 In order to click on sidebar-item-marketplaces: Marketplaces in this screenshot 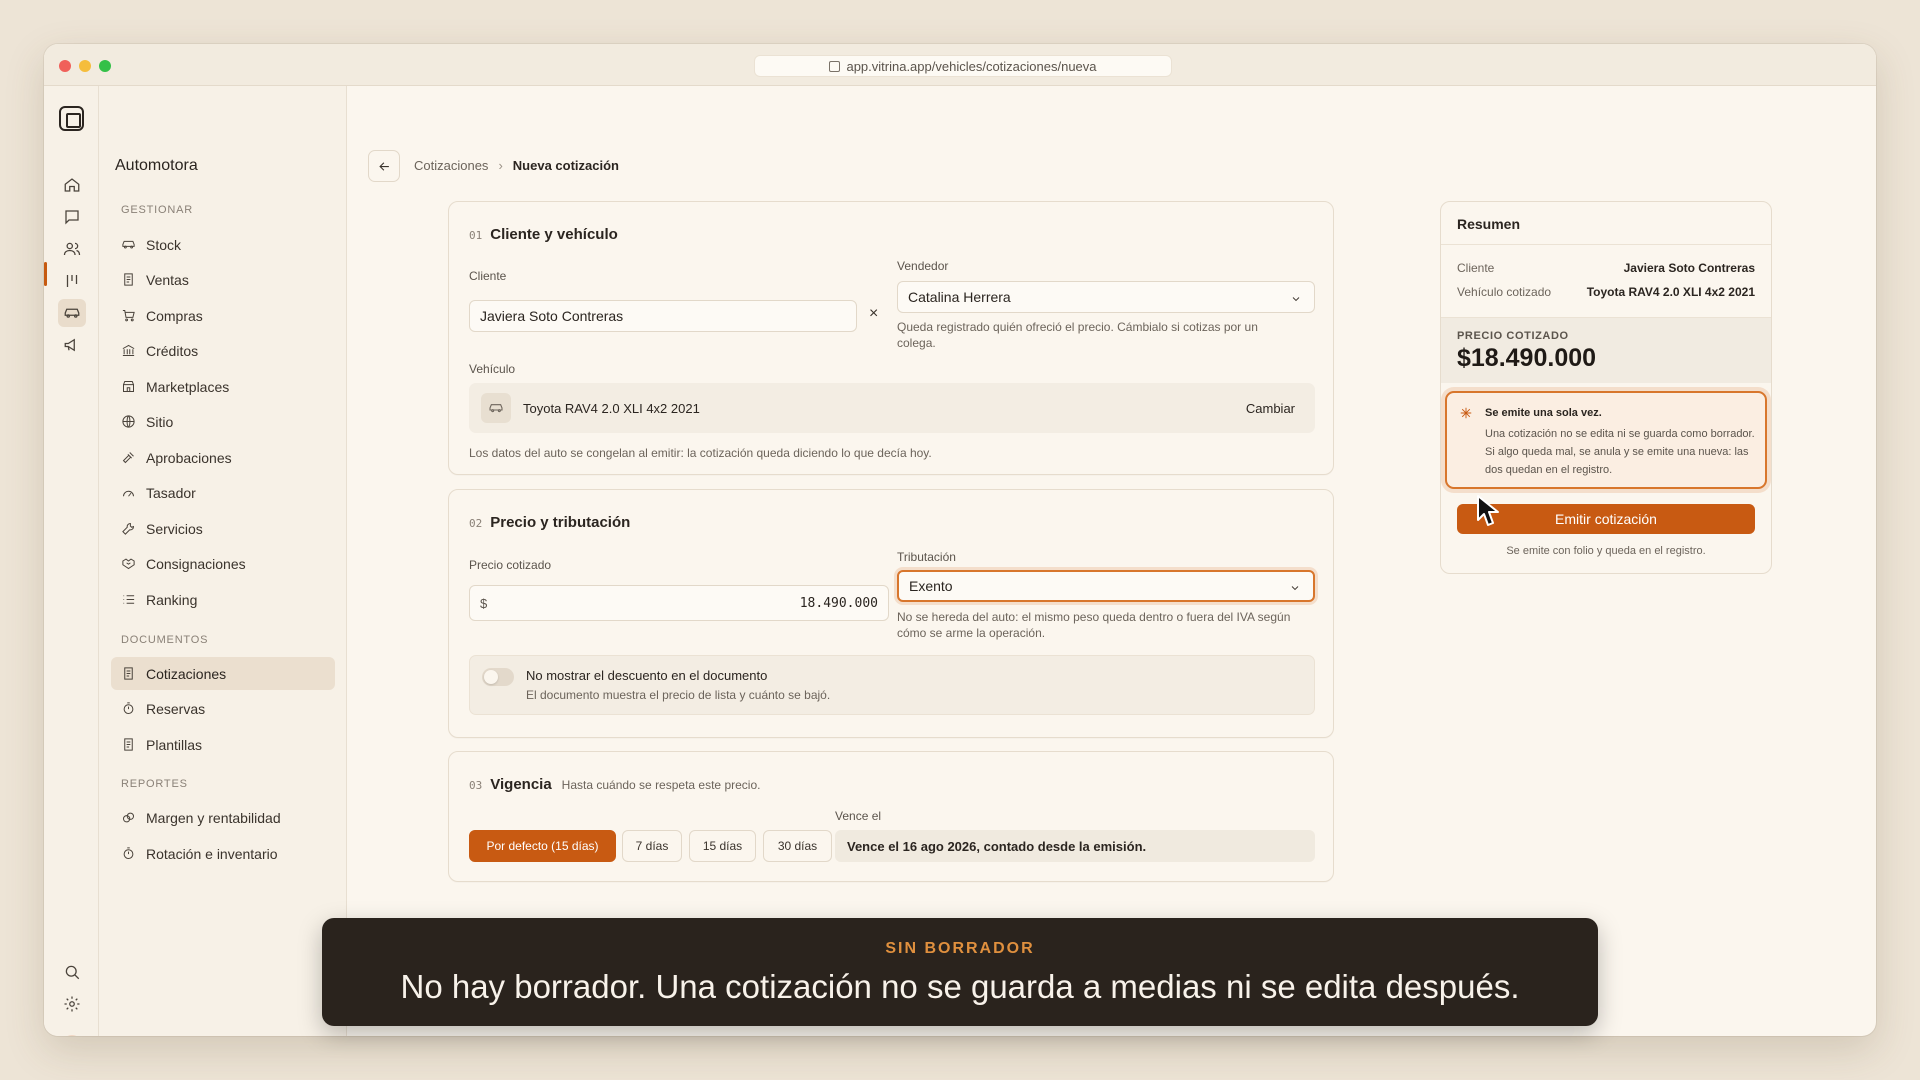, I will do `click(223, 386)`.